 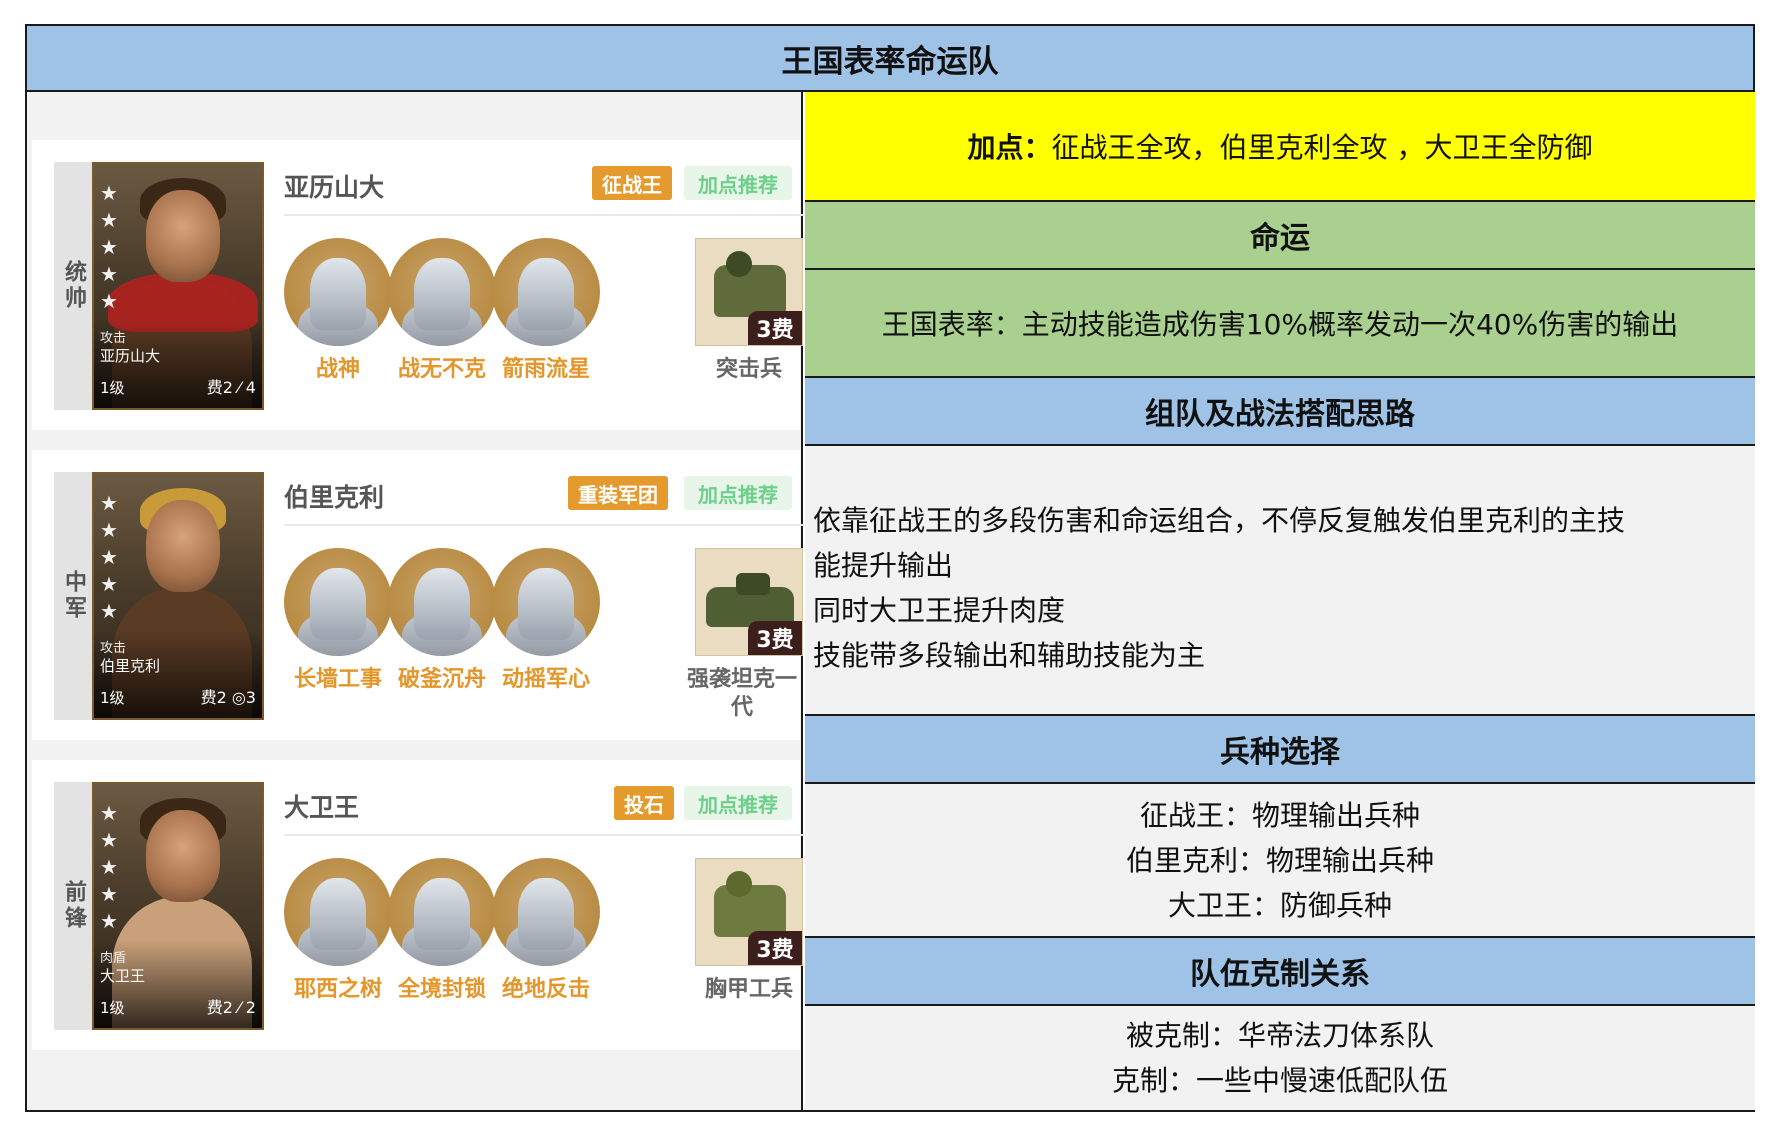 I want to click on points-text: 征战王全攻，伯里克利全攻 ，大卫王全防御, so click(x=1322, y=147).